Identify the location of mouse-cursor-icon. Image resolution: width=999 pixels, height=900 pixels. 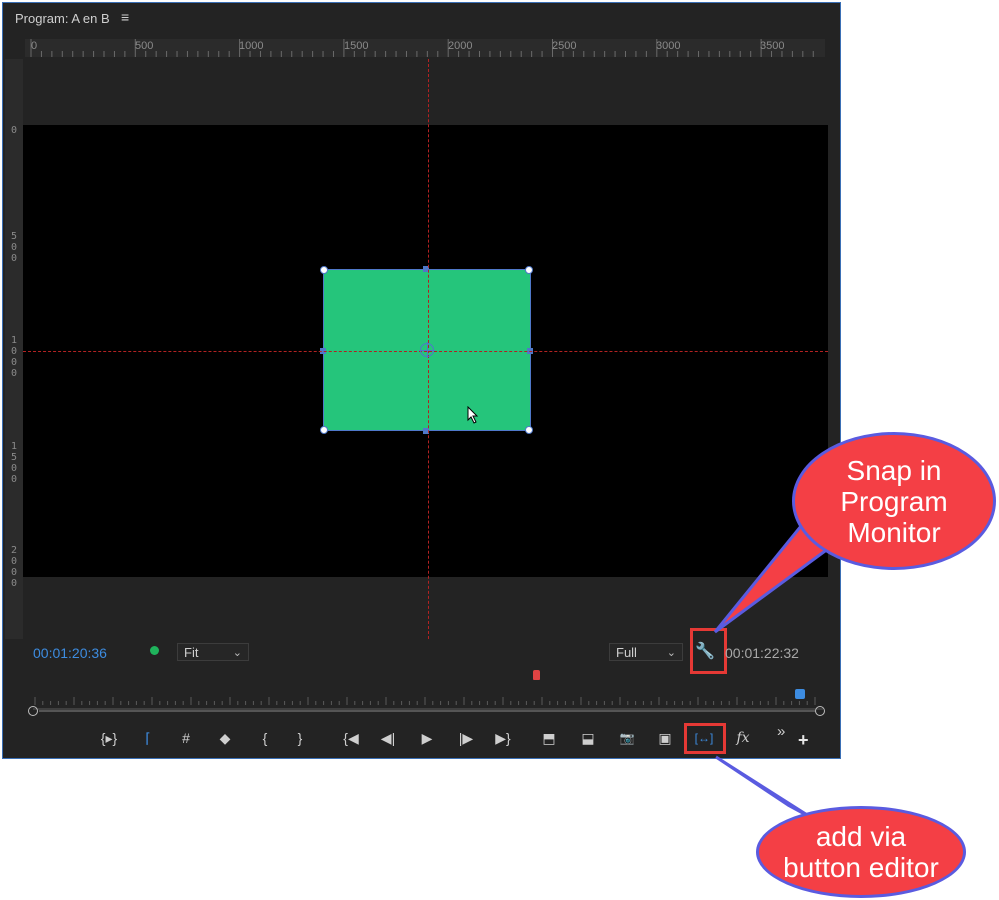
(473, 415).